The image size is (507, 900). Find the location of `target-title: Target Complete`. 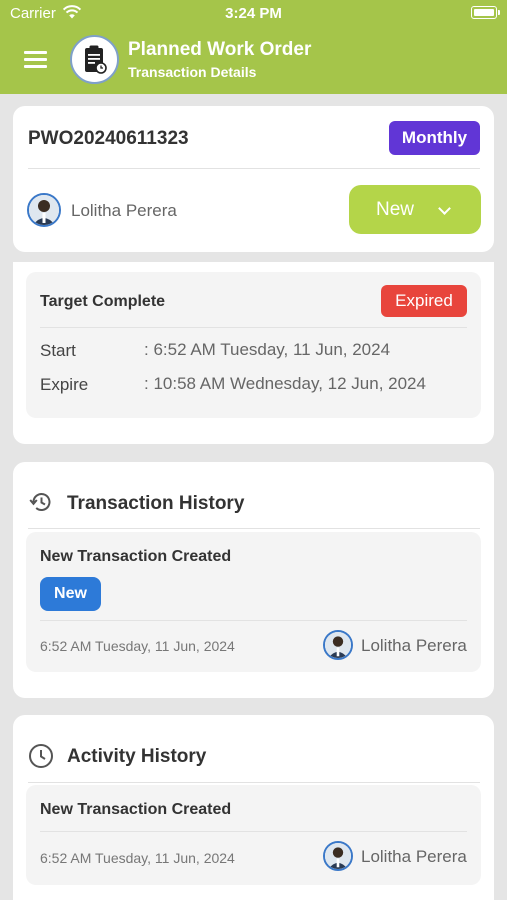

target-title: Target Complete is located at coordinates (103, 301).